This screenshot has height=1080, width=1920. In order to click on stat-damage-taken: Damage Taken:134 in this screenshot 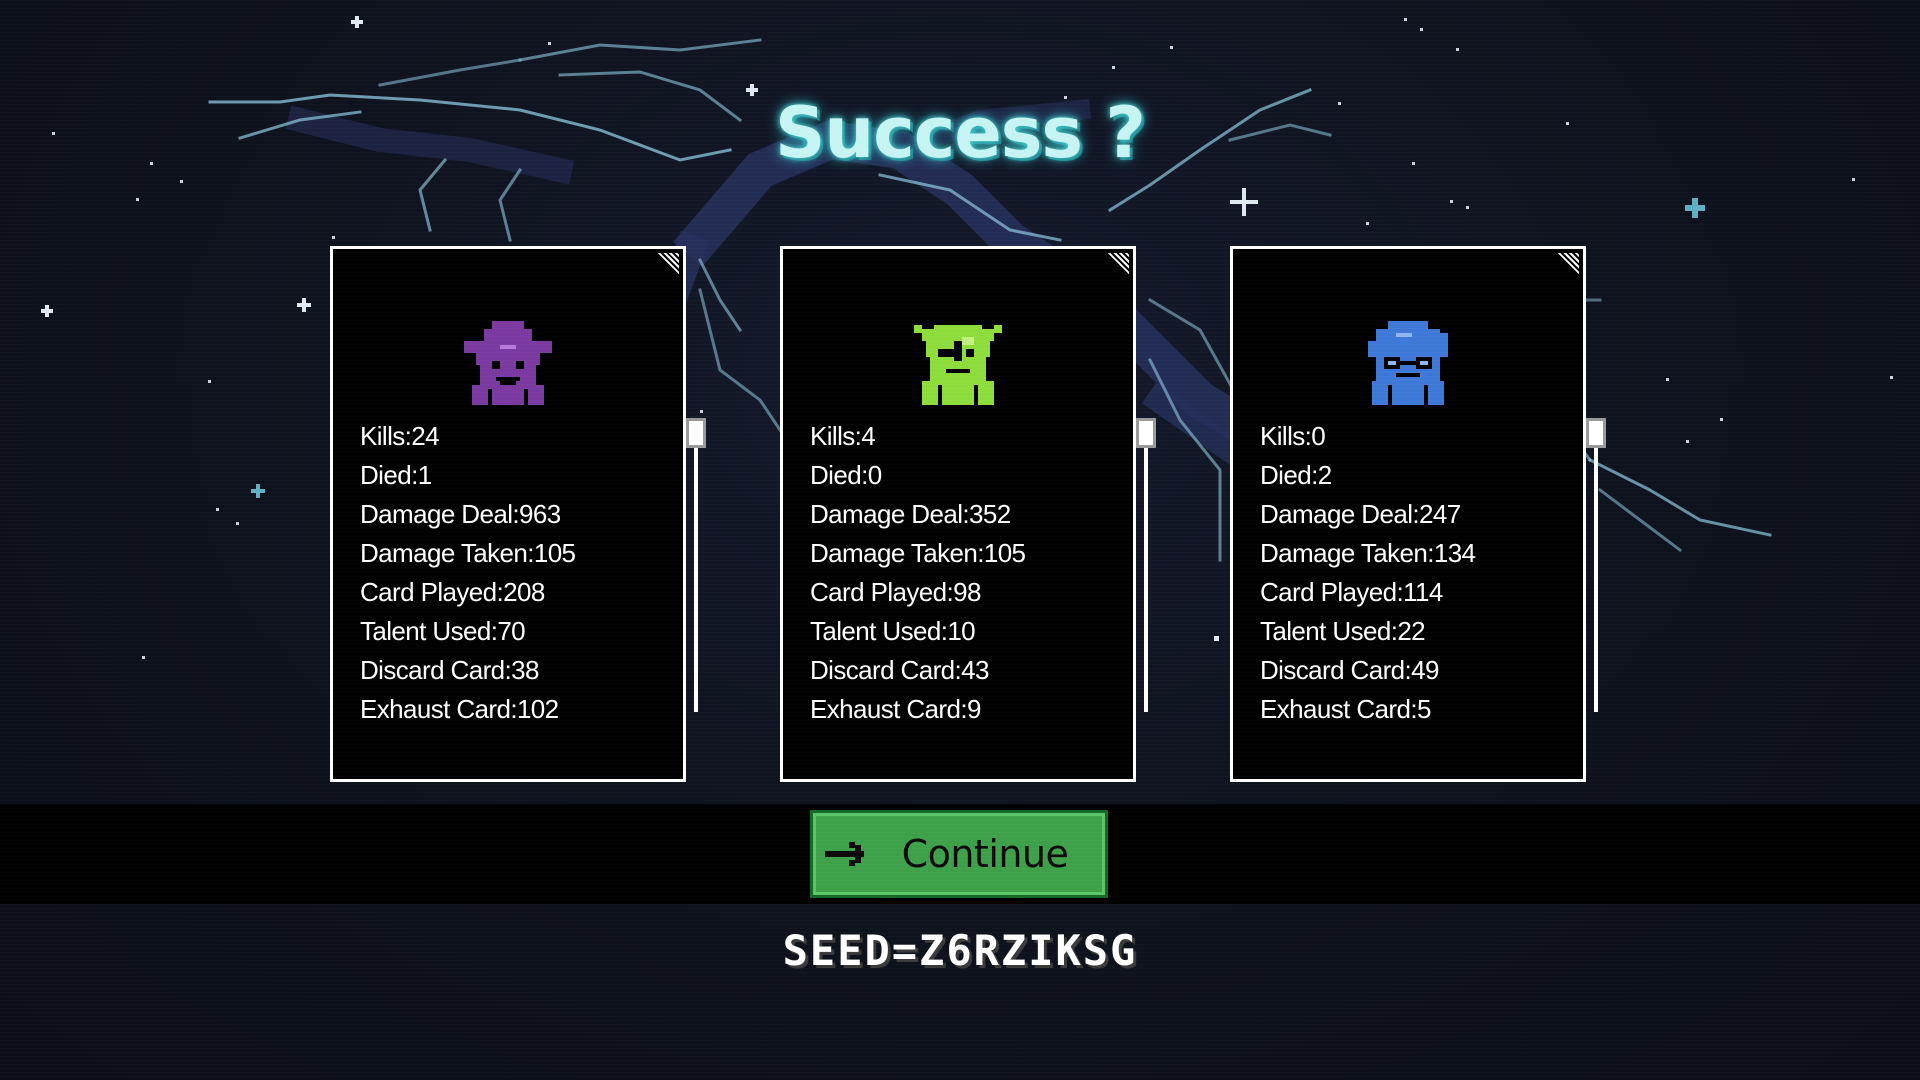, I will do `click(1368, 553)`.